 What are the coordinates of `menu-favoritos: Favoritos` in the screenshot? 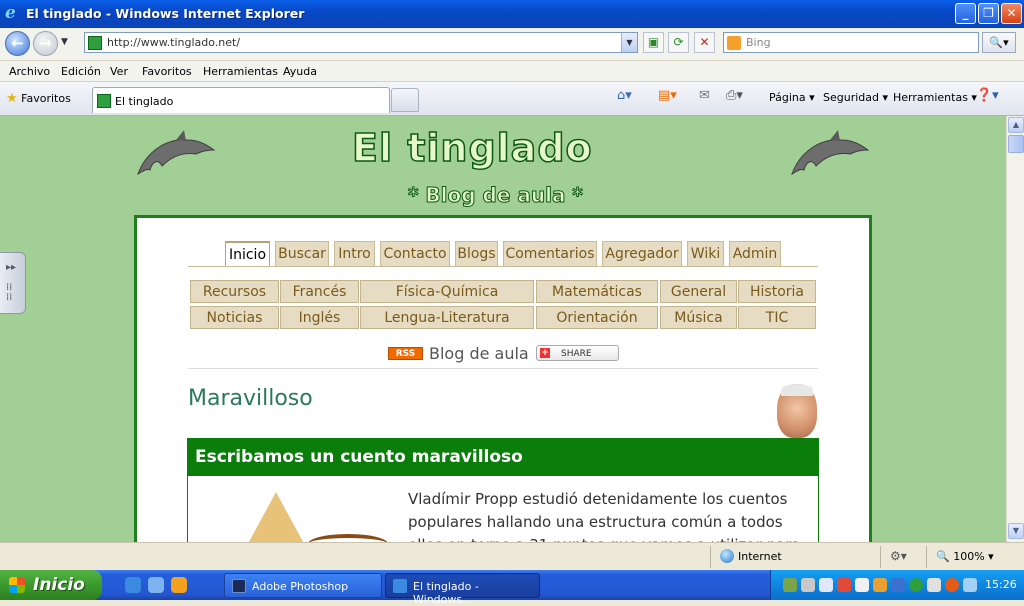 It's located at (167, 71).